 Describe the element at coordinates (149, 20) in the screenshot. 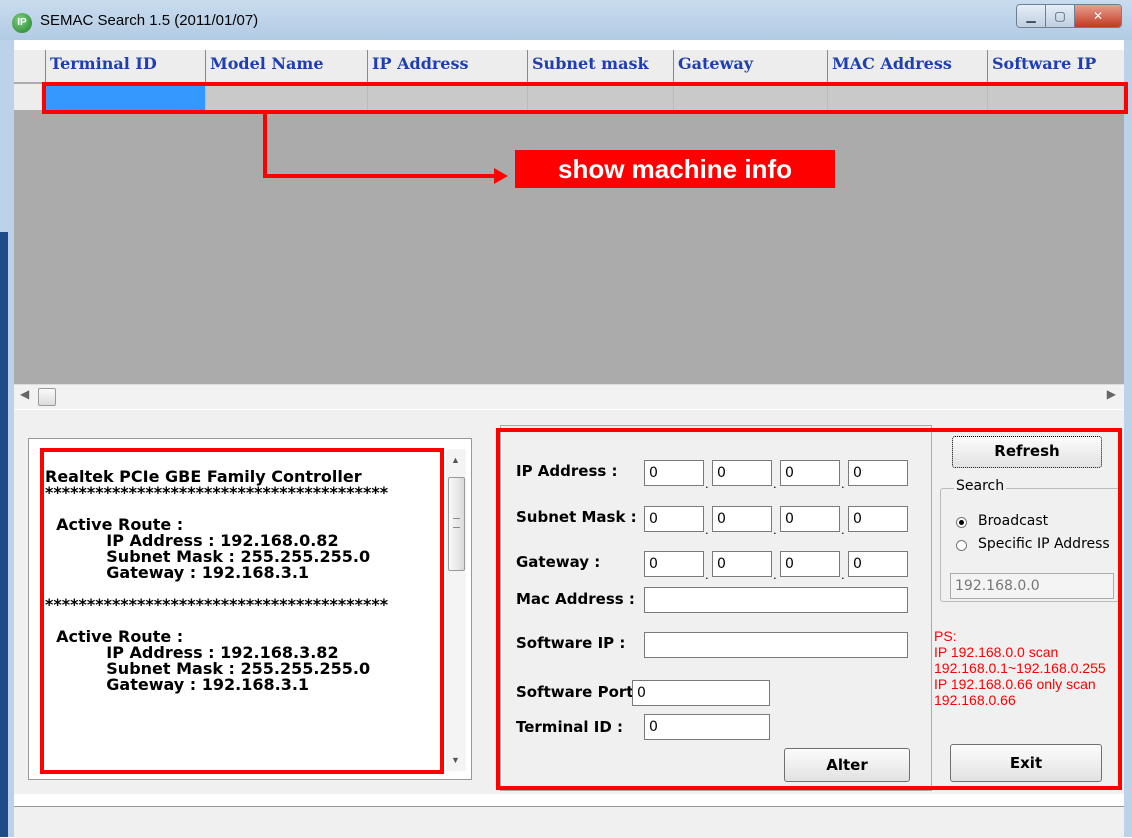

I see `window-title: SEMAC Search 1.5 (2011/01/07)` at that location.